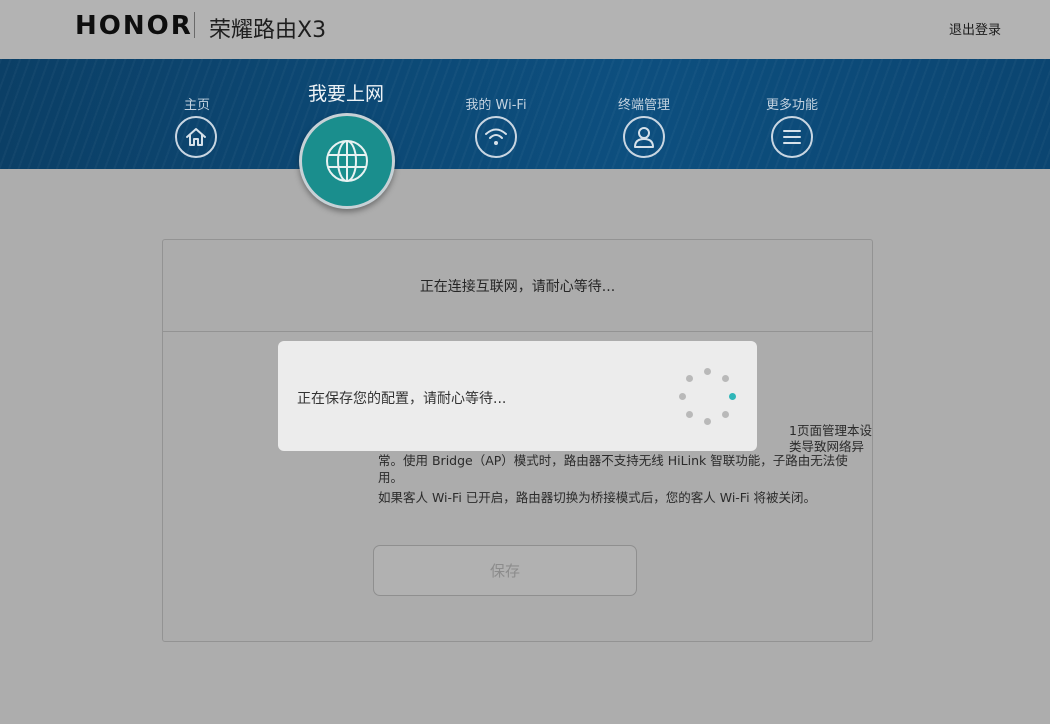  What do you see at coordinates (345, 94) in the screenshot?
I see `nav-label-internet: 我要上网` at bounding box center [345, 94].